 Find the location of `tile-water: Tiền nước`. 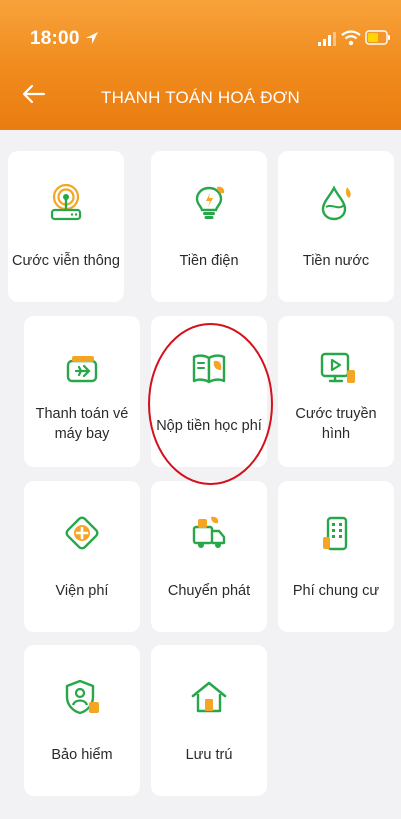

tile-water: Tiền nước is located at coordinates (336, 226).